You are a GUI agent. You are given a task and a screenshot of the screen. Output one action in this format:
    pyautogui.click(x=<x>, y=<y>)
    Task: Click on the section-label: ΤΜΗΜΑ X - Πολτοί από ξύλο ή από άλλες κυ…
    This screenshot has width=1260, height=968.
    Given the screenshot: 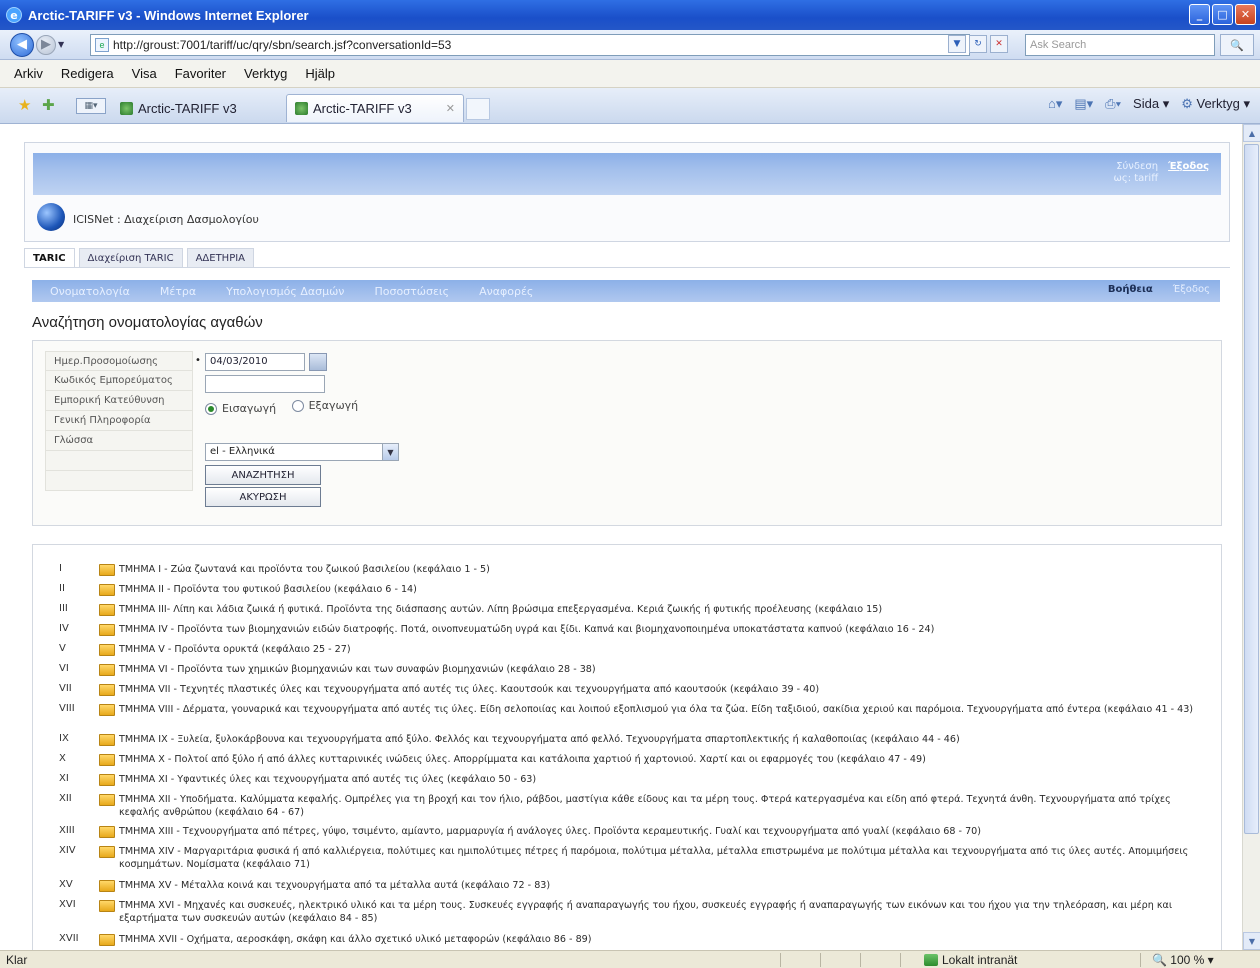 What is the action you would take?
    pyautogui.click(x=659, y=759)
    